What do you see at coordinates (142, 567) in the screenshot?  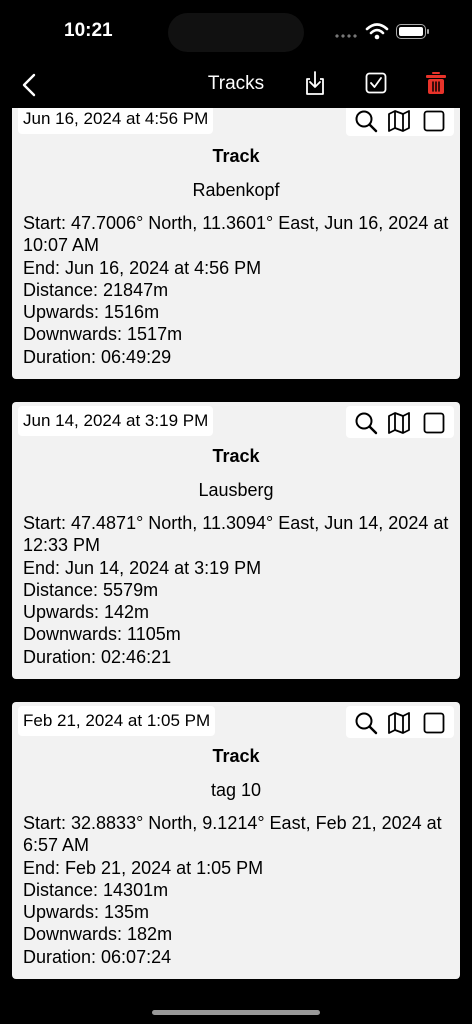 I see `track-end: End: Jun 14, 2024 at 3:19 PM` at bounding box center [142, 567].